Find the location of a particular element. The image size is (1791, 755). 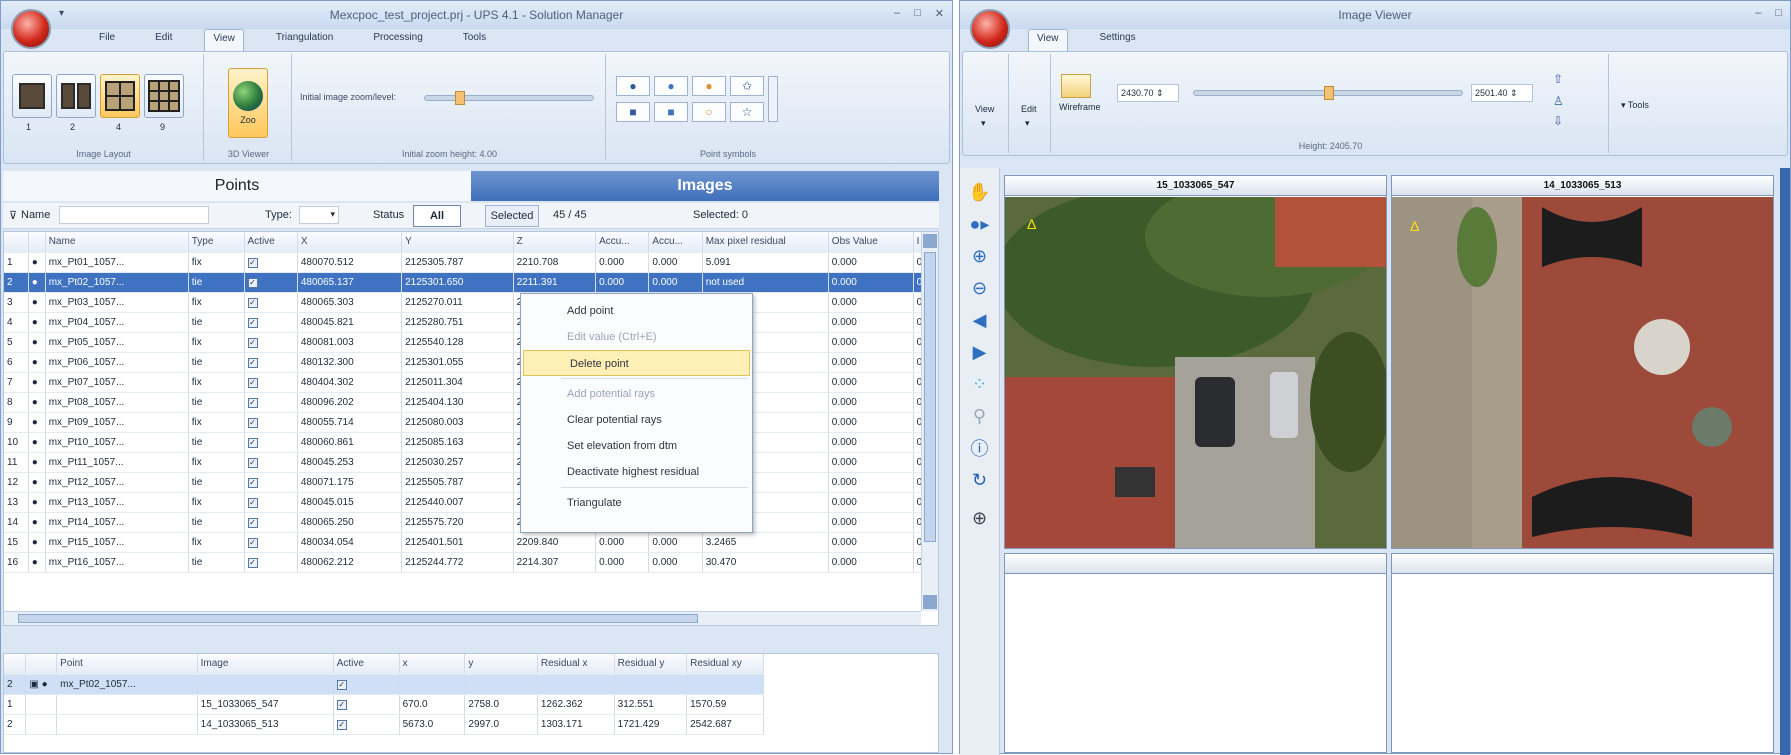

points-column-header: Active is located at coordinates (271, 242).